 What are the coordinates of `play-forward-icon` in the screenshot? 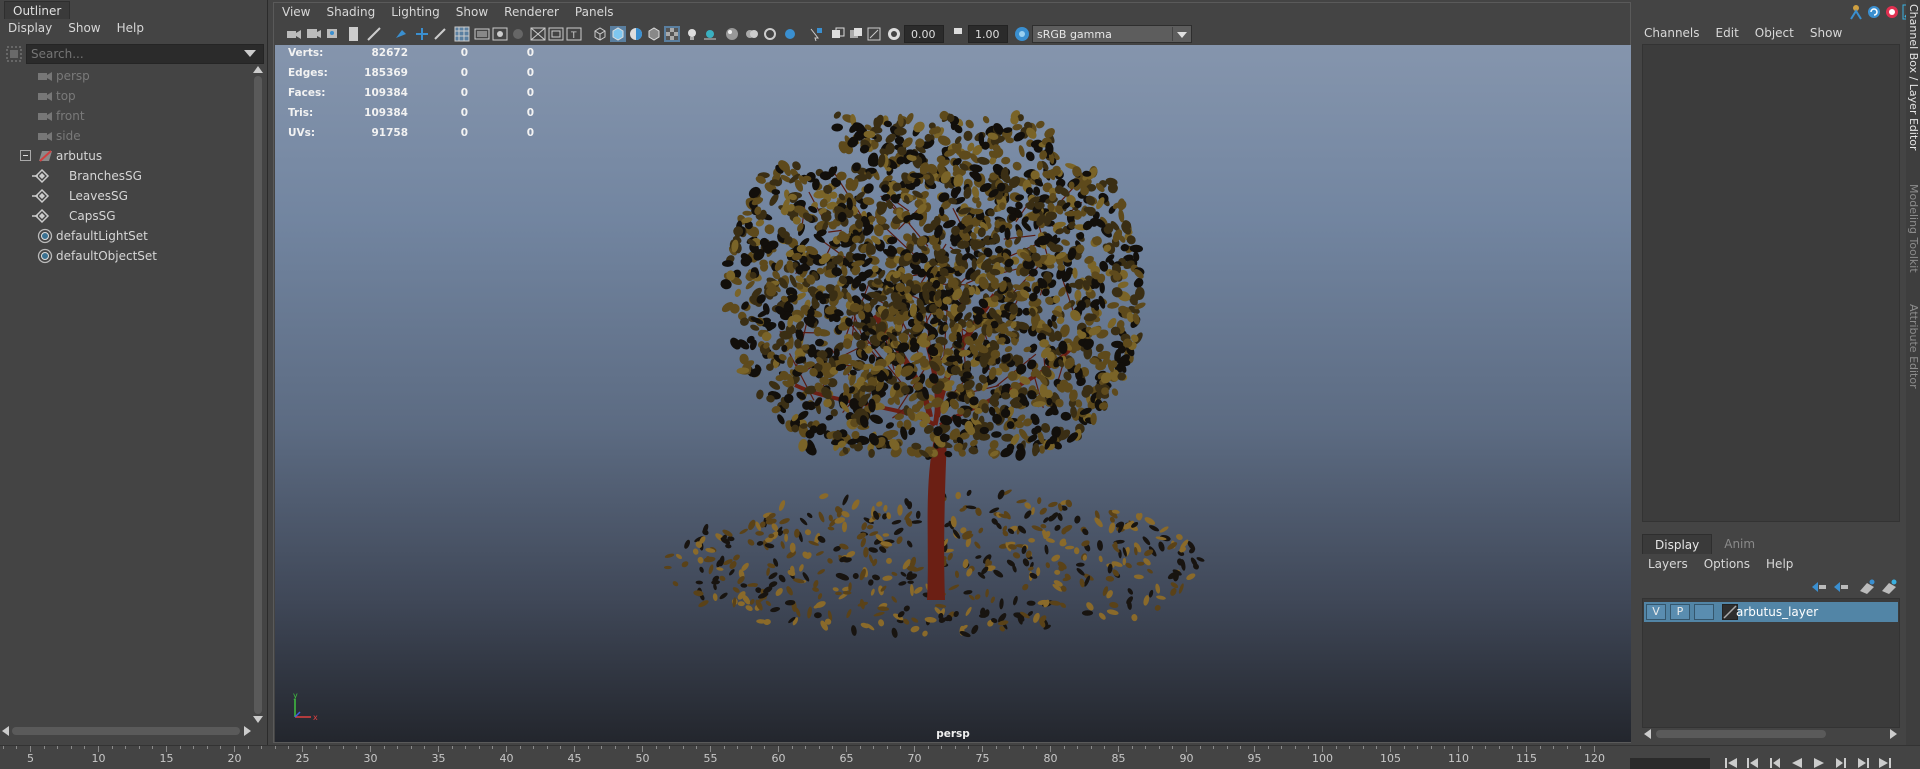 It's located at (1819, 763).